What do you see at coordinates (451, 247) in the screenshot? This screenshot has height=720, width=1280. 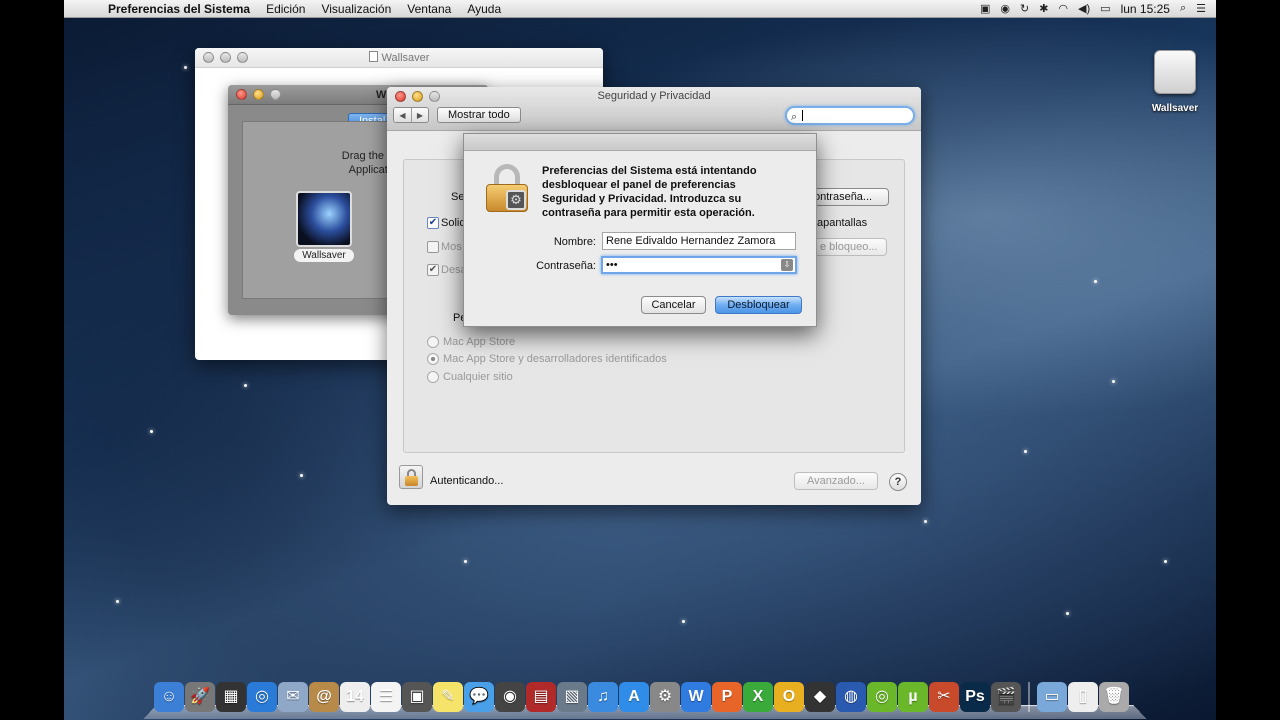 I see `show-message-label: Mos` at bounding box center [451, 247].